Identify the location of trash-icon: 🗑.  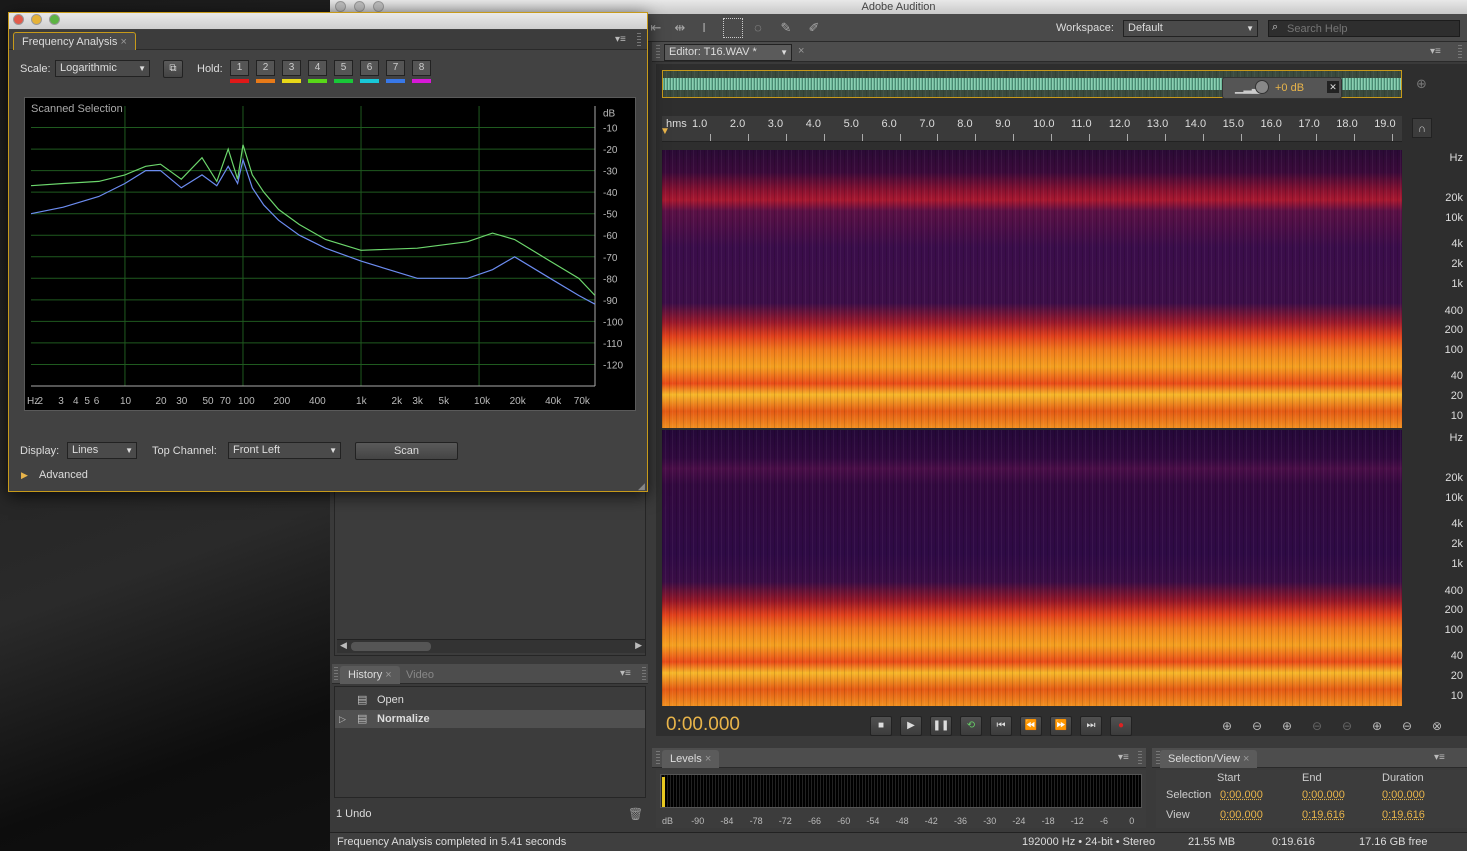
(635, 814).